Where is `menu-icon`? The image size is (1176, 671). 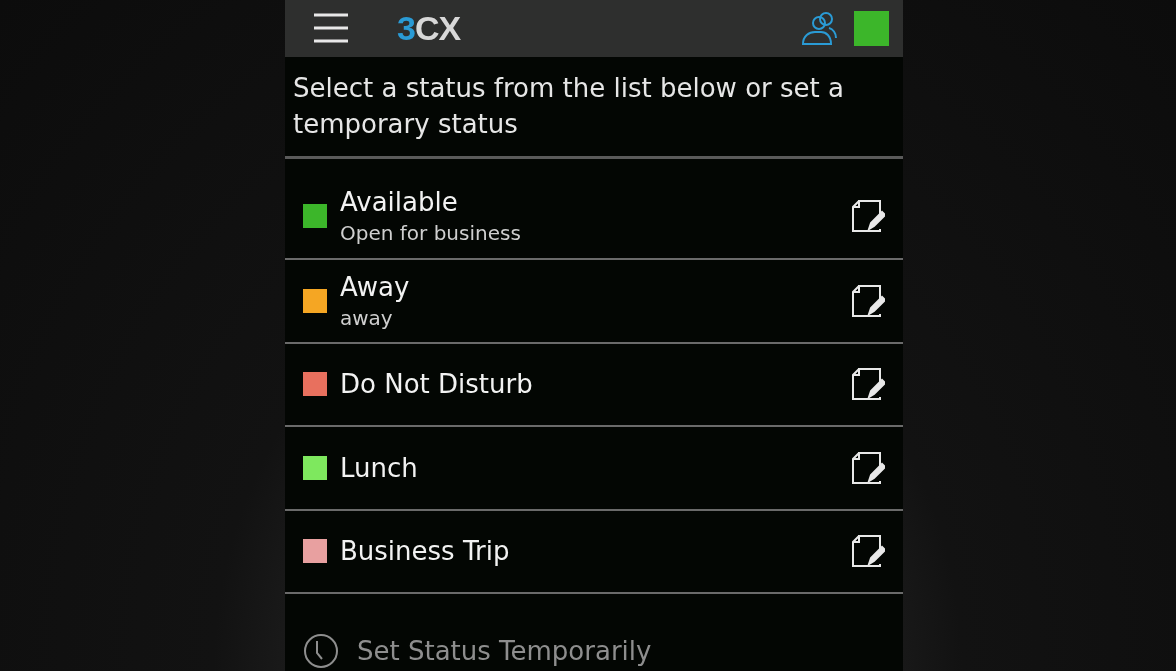 menu-icon is located at coordinates (331, 28).